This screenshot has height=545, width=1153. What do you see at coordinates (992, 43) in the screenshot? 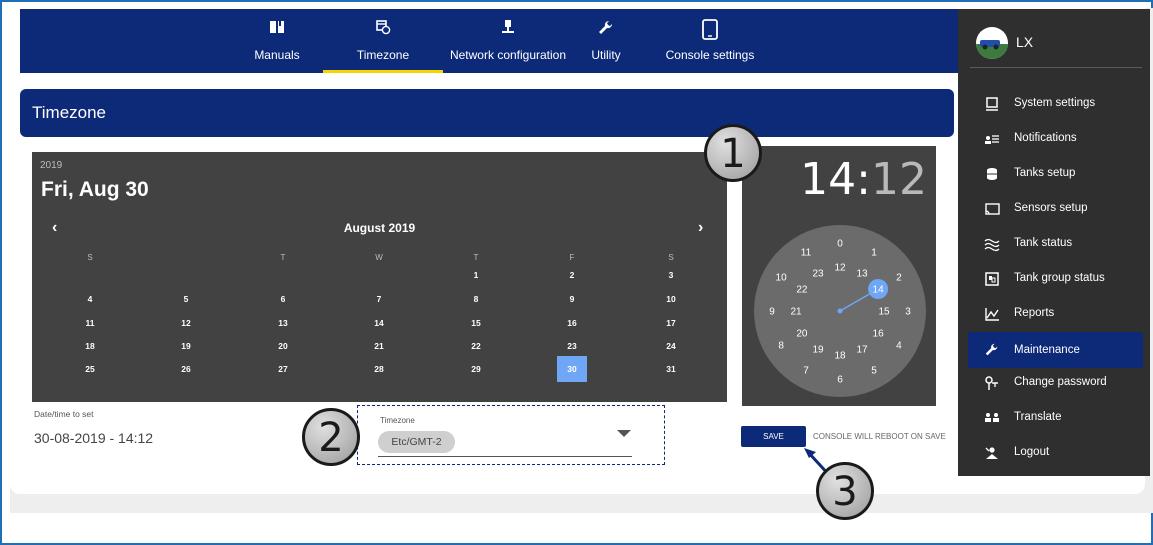
I see `avatar` at bounding box center [992, 43].